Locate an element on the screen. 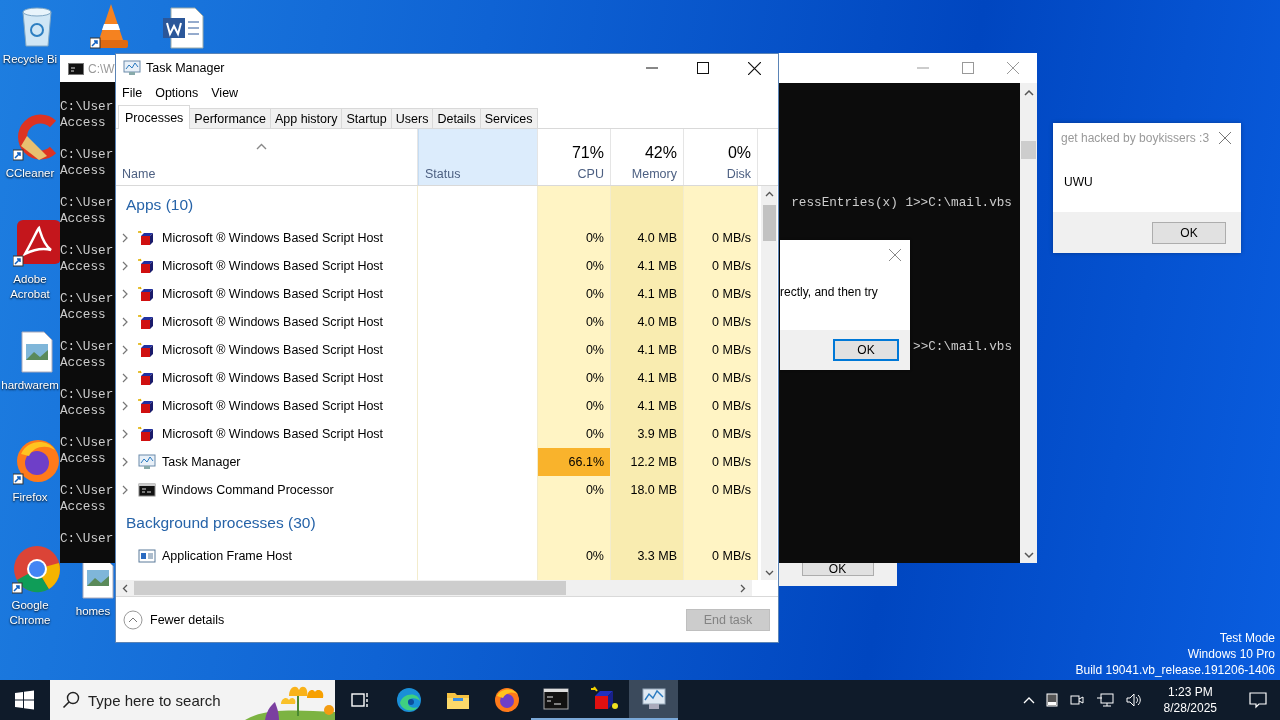 This screenshot has width=1280, height=720. icon-label: homes is located at coordinates (93, 611).